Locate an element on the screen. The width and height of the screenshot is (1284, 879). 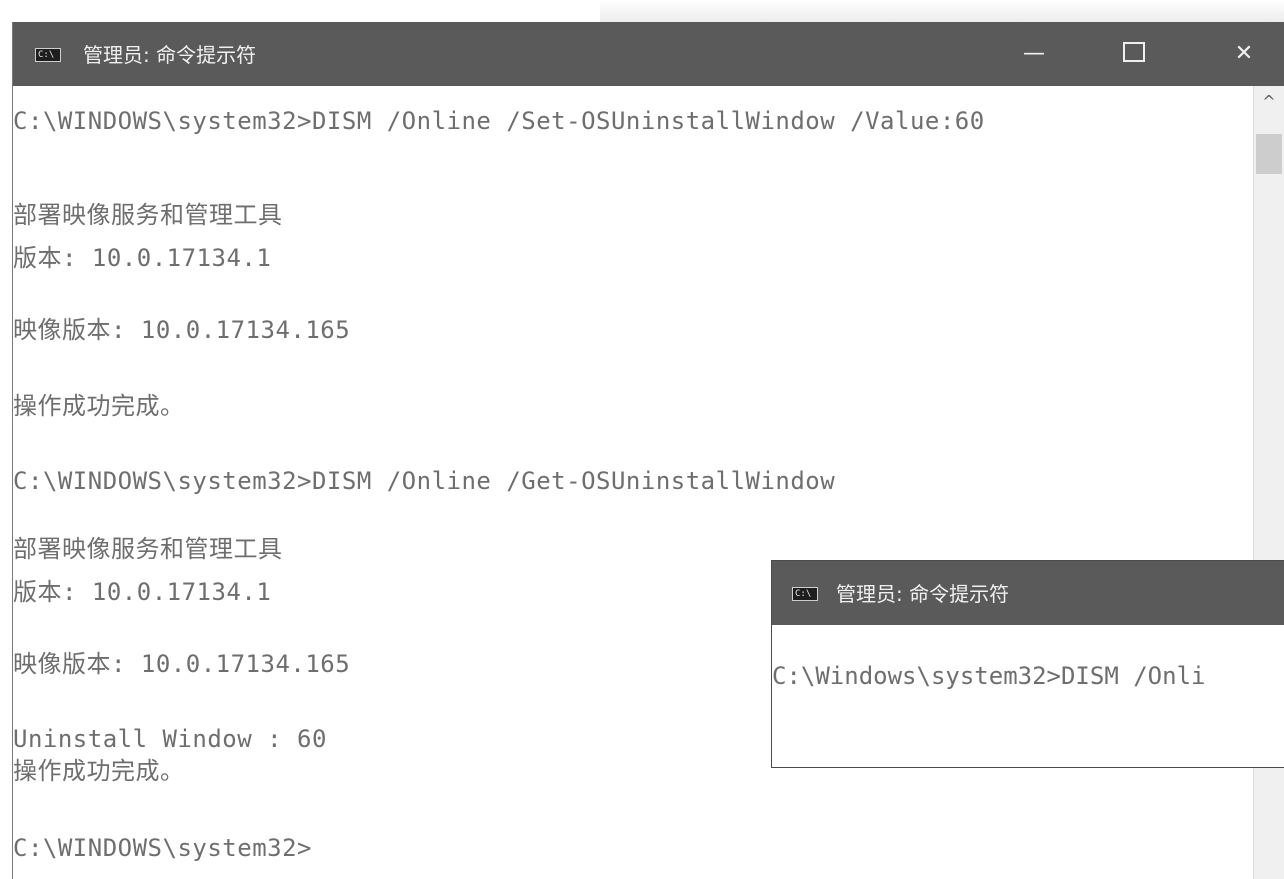
maximize-icon is located at coordinates (1134, 52).